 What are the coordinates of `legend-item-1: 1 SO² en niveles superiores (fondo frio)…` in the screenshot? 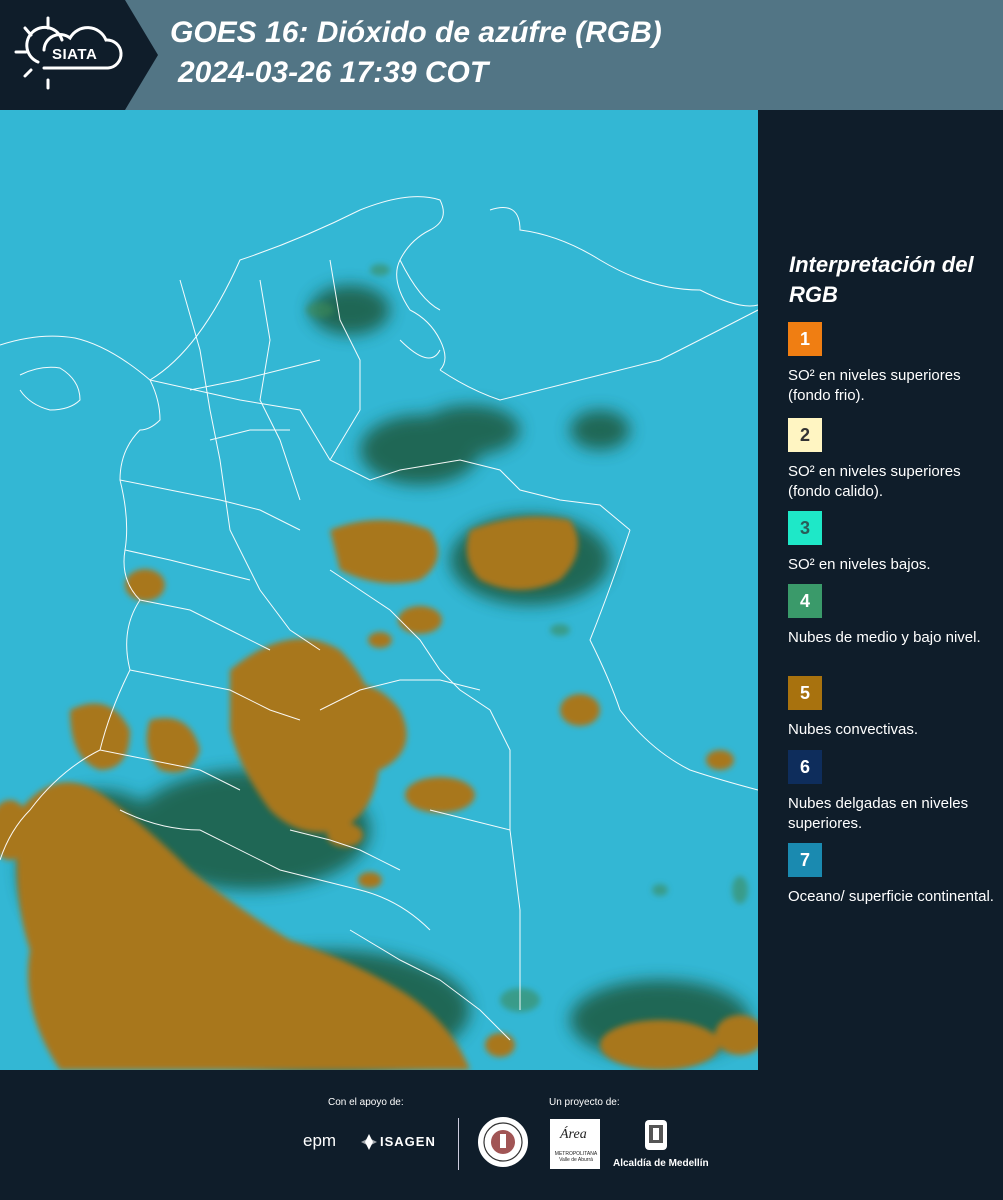 It's located at (893, 364).